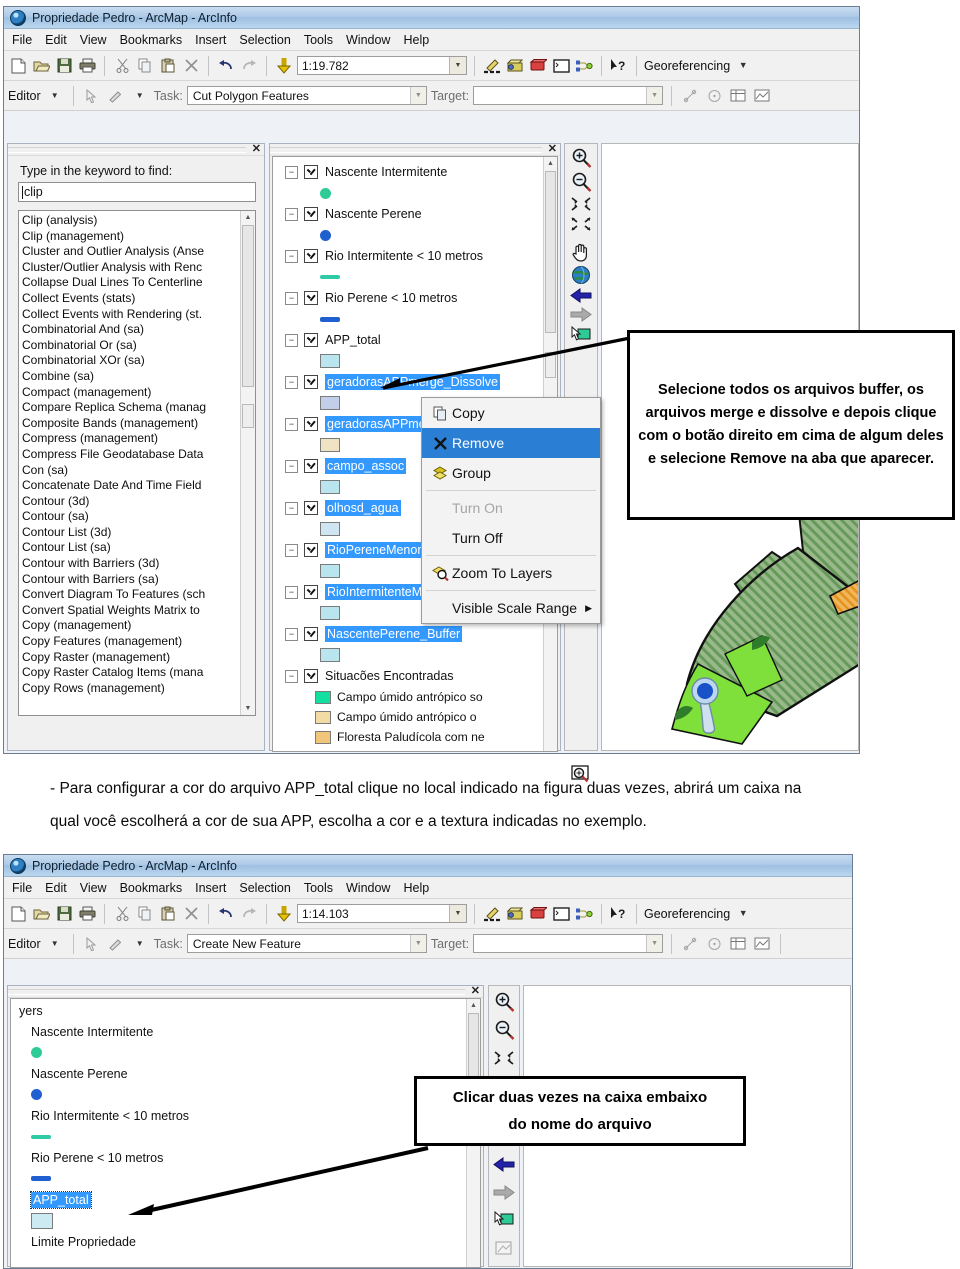 The image size is (960, 1269). What do you see at coordinates (138, 330) in the screenshot?
I see `list-item: Combinatorial And (sa)` at bounding box center [138, 330].